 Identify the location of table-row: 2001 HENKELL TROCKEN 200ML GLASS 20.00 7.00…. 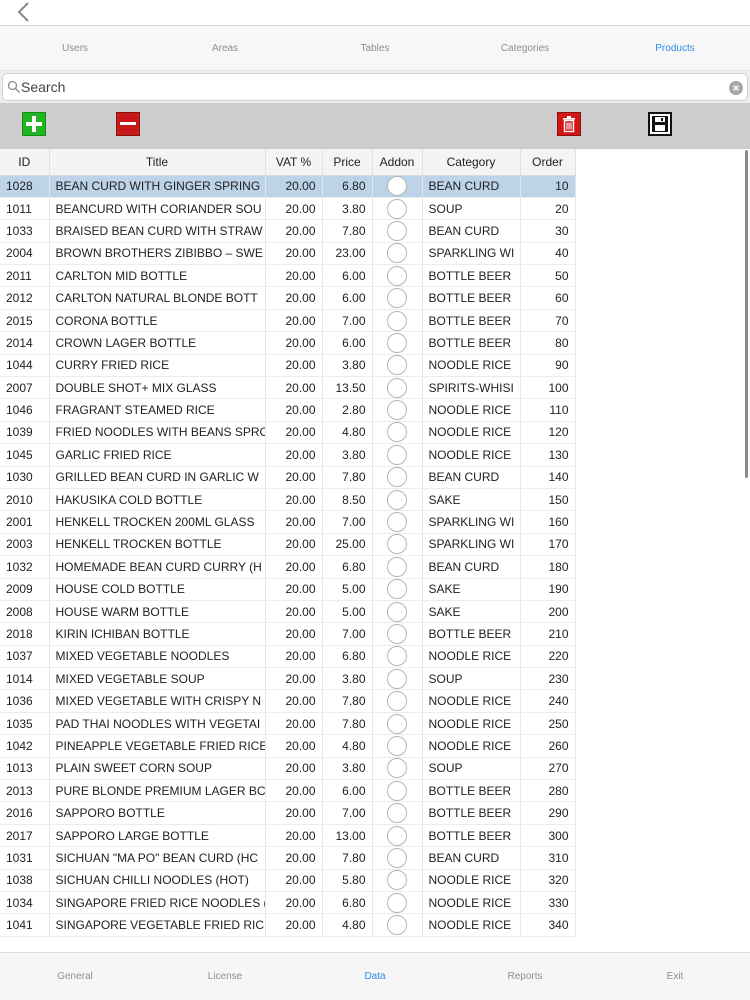
(288, 522).